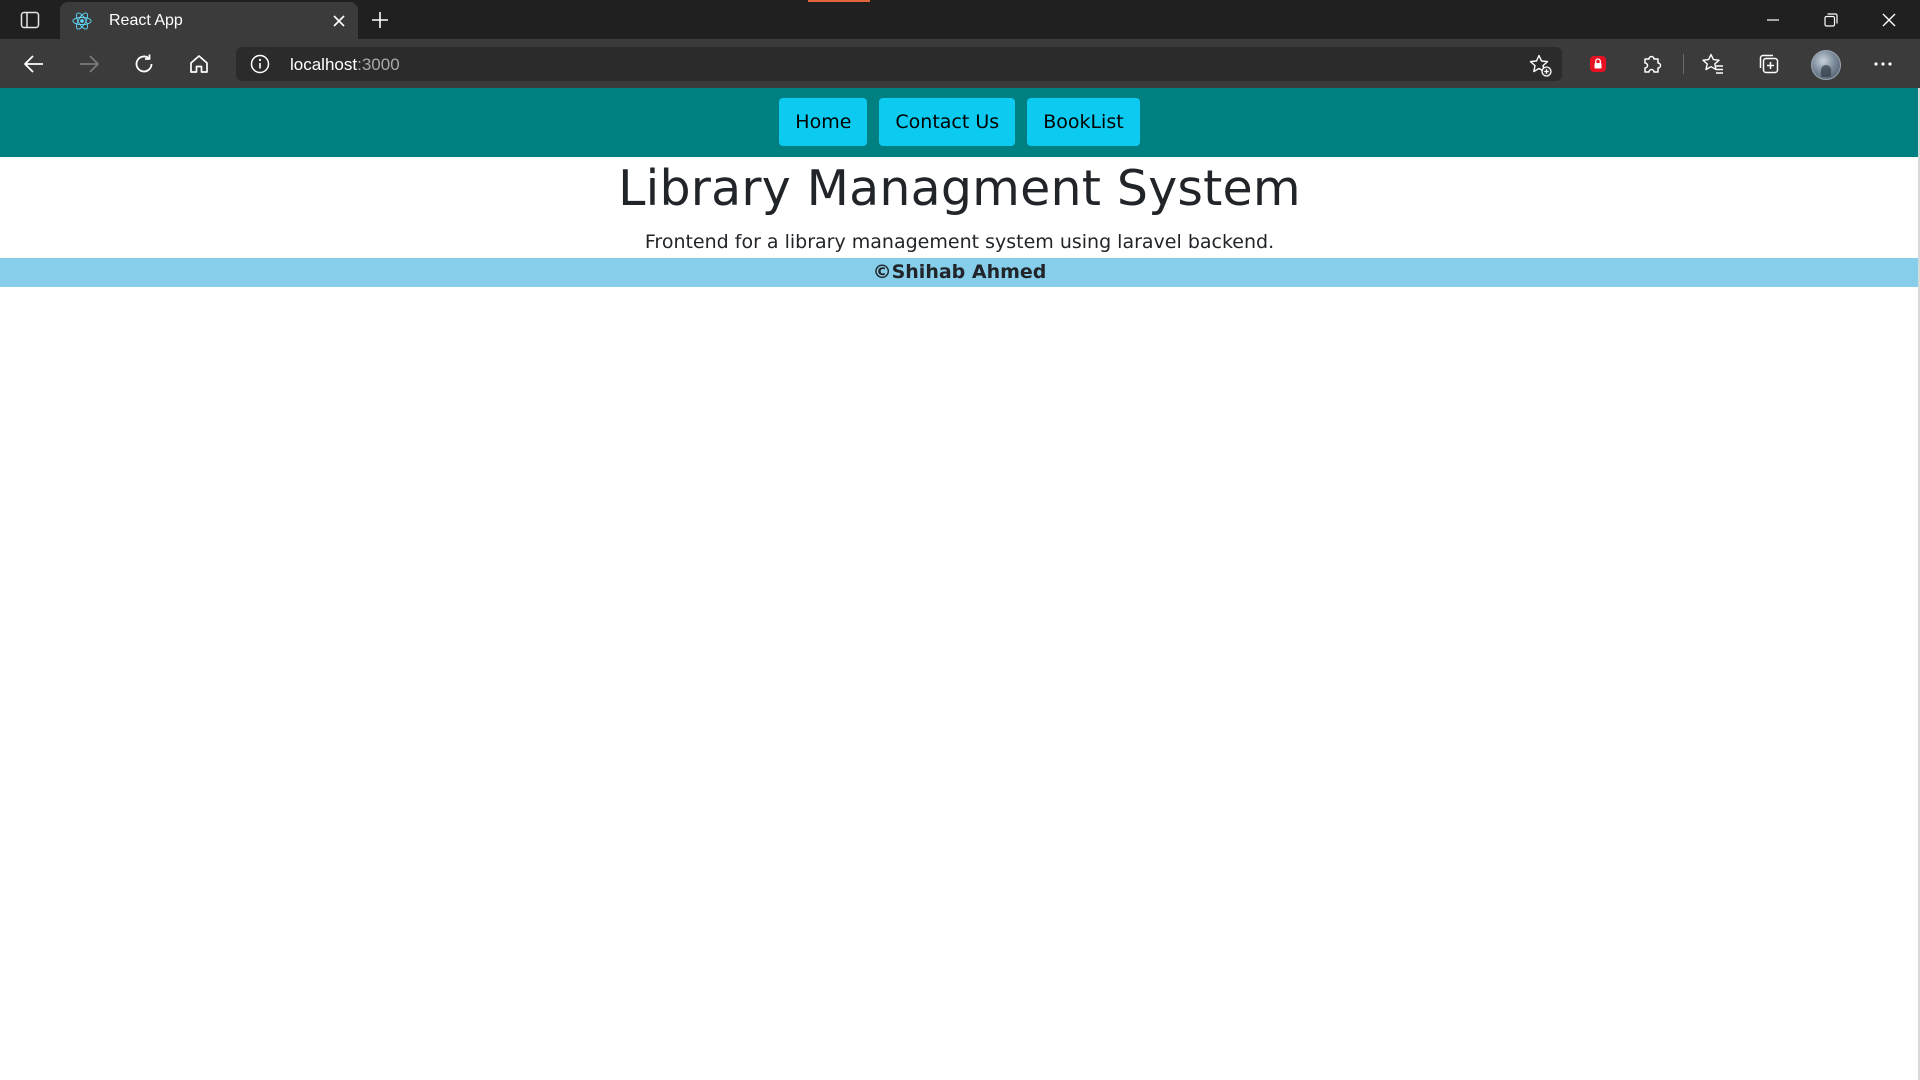 This screenshot has height=1080, width=1920. Describe the element at coordinates (1831, 19) in the screenshot. I see `restore-icon` at that location.